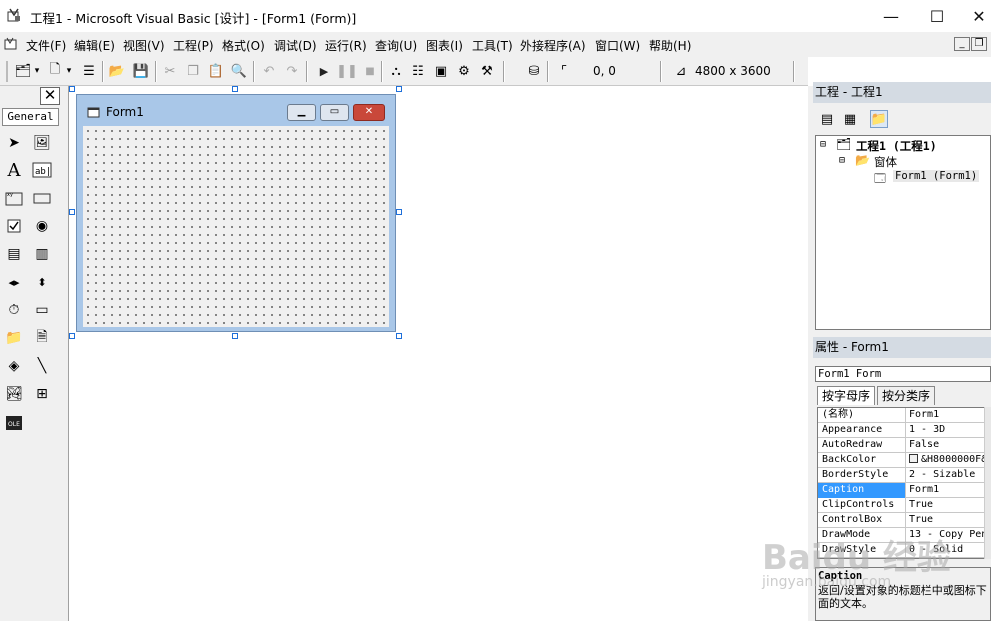  Describe the element at coordinates (42, 394) in the screenshot. I see `data-tool-icon: ⊞` at that location.